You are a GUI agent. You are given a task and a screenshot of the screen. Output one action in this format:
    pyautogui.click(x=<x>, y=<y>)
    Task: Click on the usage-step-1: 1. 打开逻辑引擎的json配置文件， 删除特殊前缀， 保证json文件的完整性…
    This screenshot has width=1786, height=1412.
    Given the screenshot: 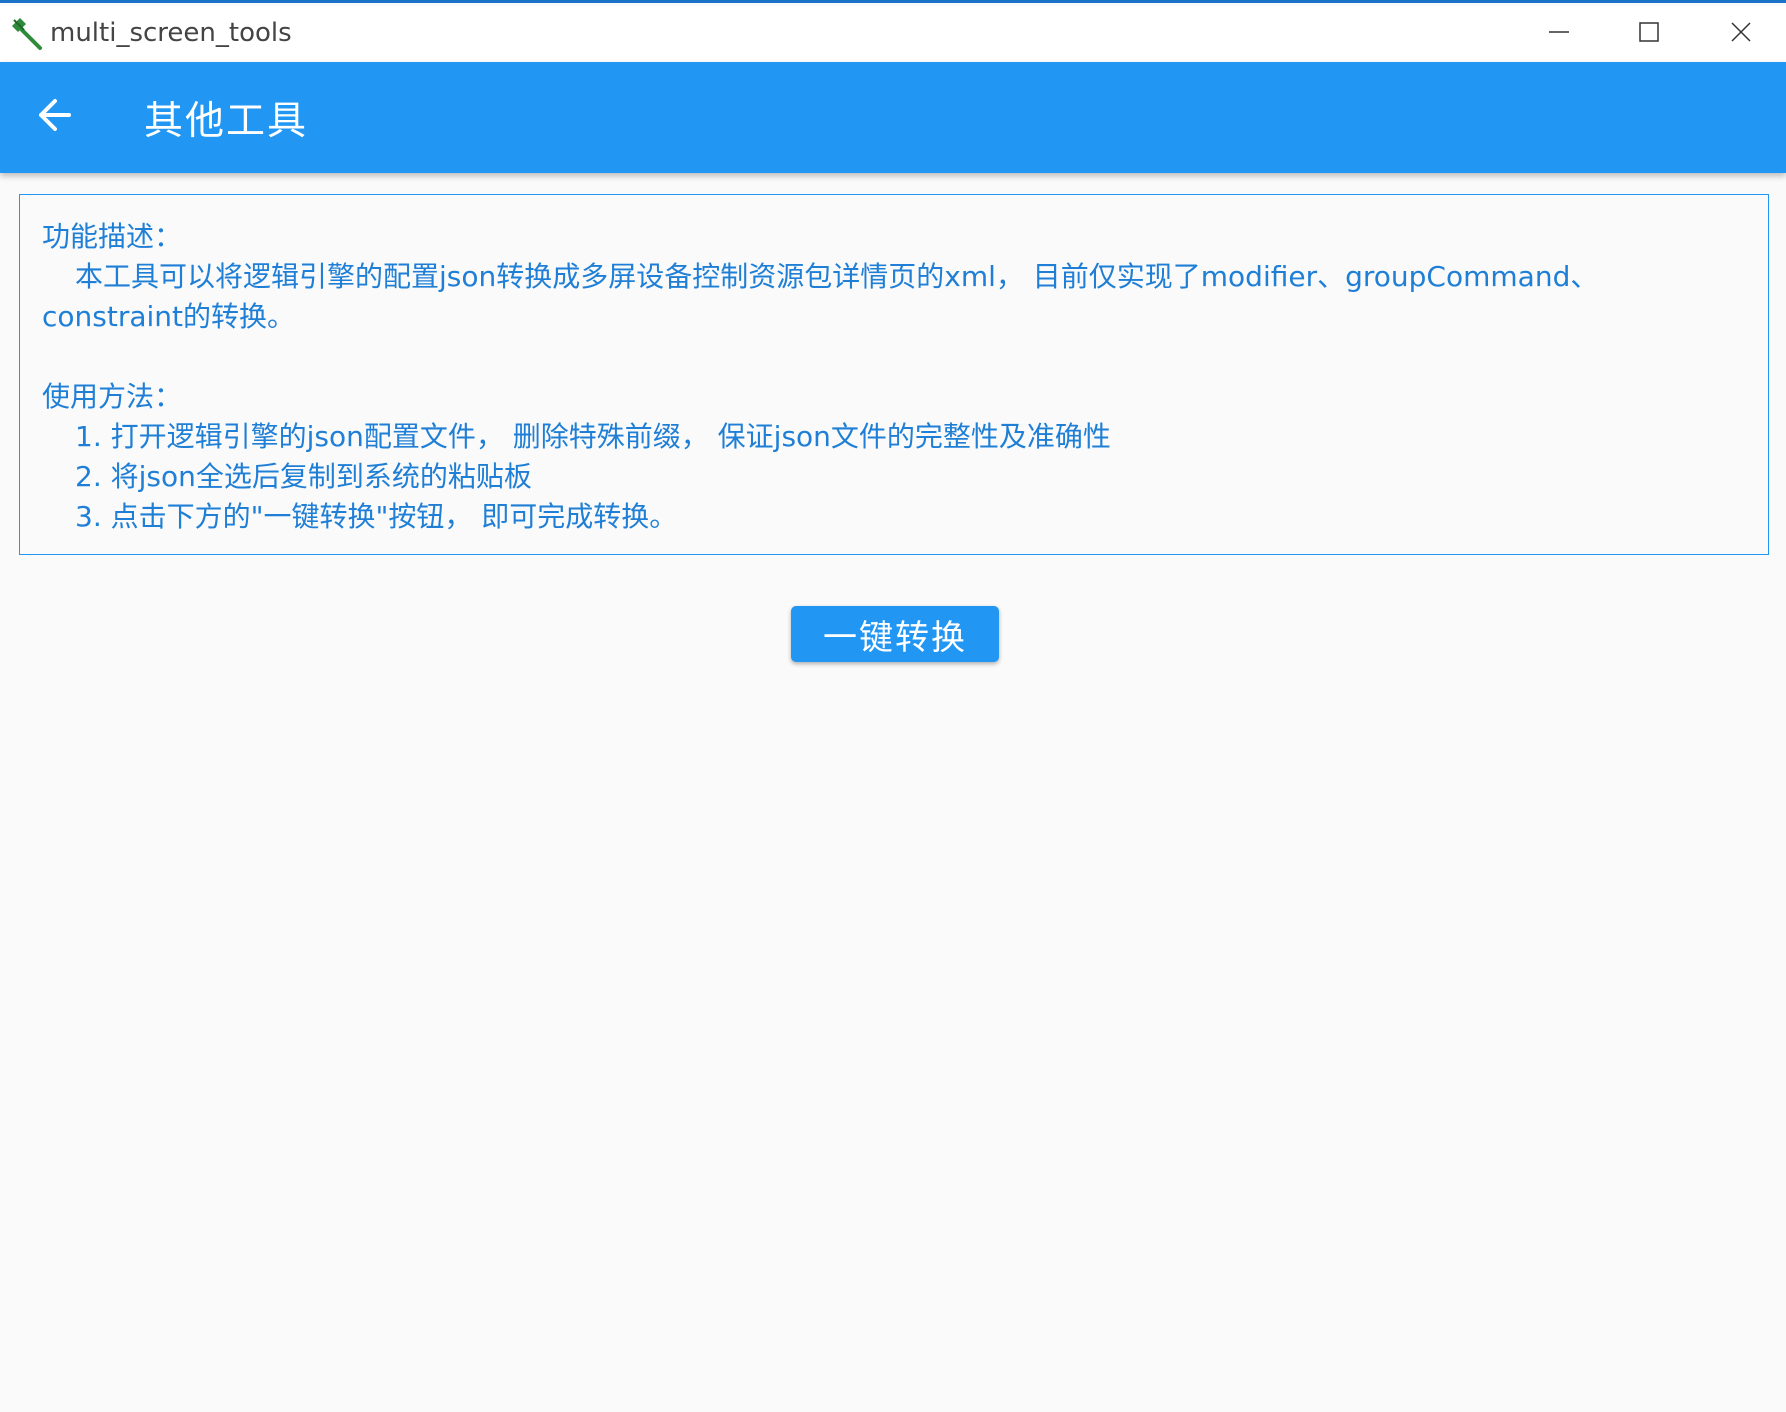 What is the action you would take?
    pyautogui.click(x=593, y=436)
    